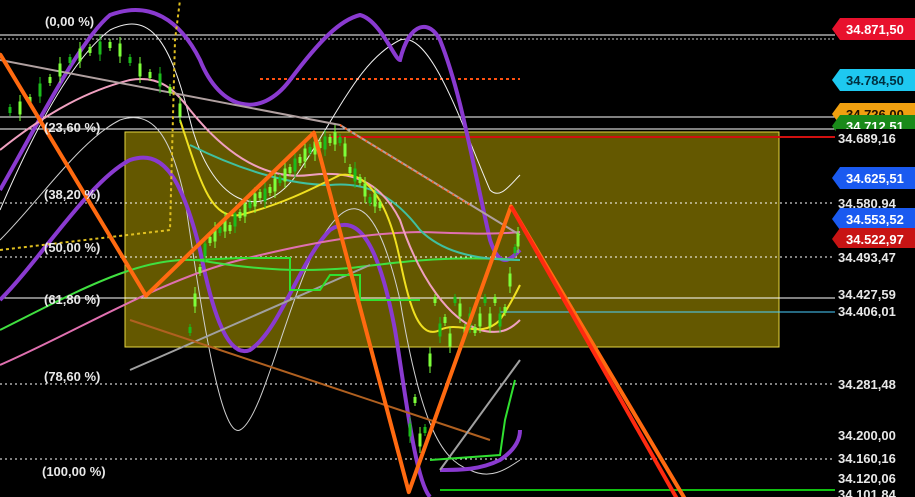 The height and width of the screenshot is (497, 915). I want to click on price-tag: 34.427,59, so click(875, 294).